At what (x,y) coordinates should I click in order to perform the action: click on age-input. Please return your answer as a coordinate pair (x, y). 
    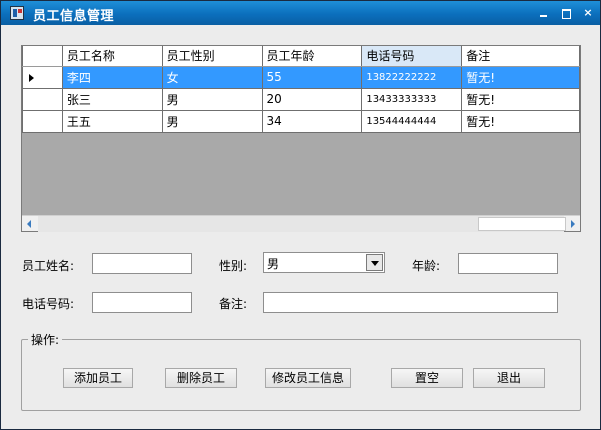
    Looking at the image, I should click on (508, 263).